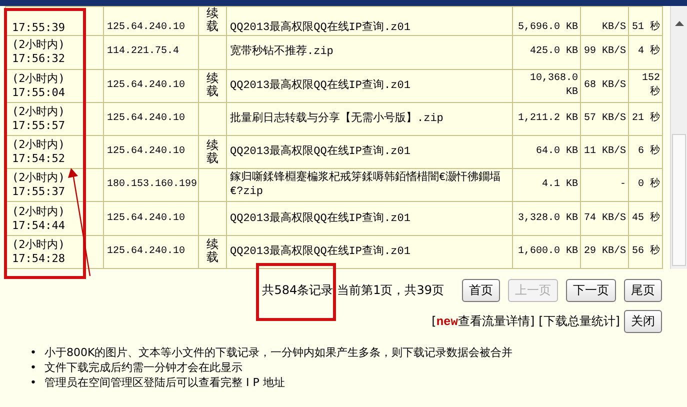 The height and width of the screenshot is (407, 687). I want to click on scrollbar, so click(678, 137).